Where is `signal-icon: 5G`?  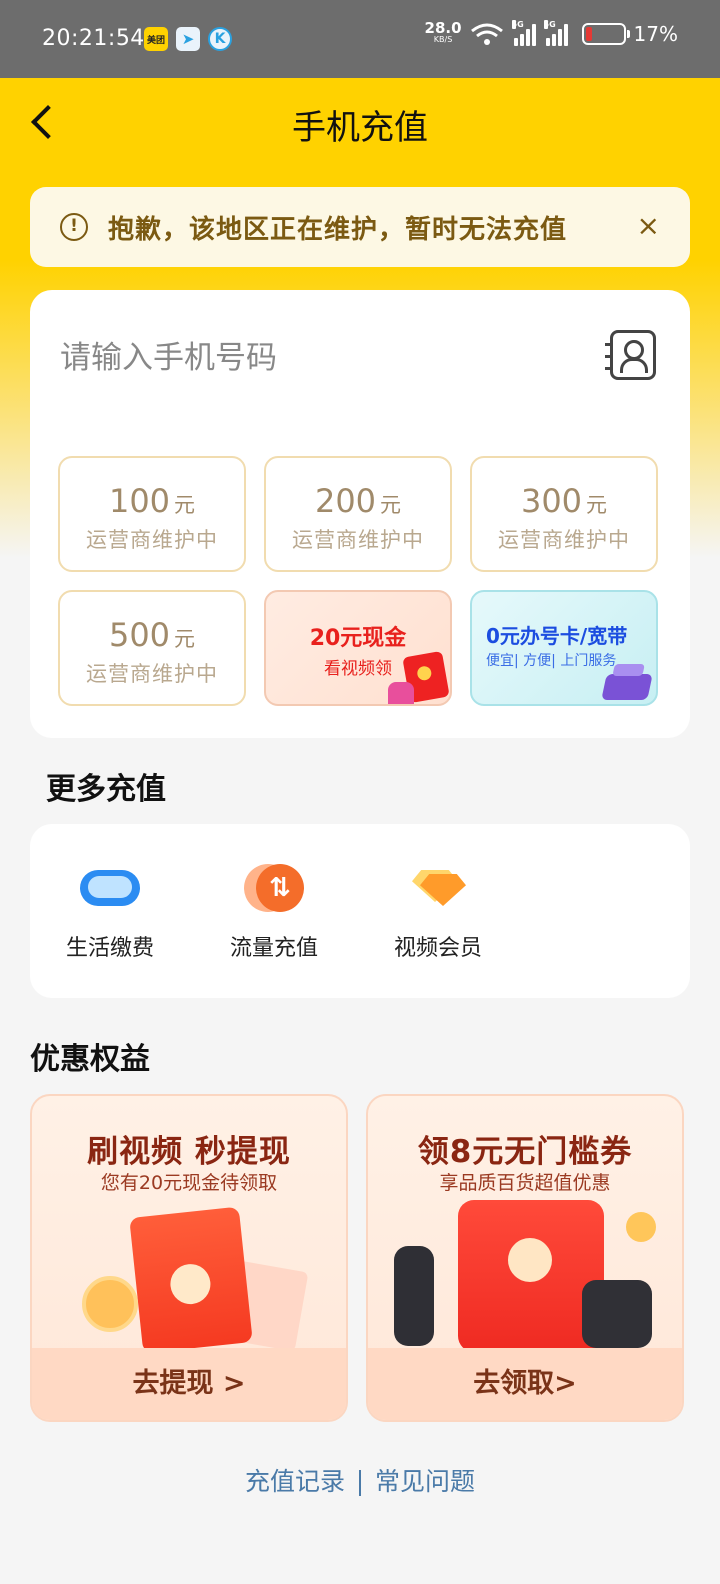
signal-icon: 5G is located at coordinates (523, 33).